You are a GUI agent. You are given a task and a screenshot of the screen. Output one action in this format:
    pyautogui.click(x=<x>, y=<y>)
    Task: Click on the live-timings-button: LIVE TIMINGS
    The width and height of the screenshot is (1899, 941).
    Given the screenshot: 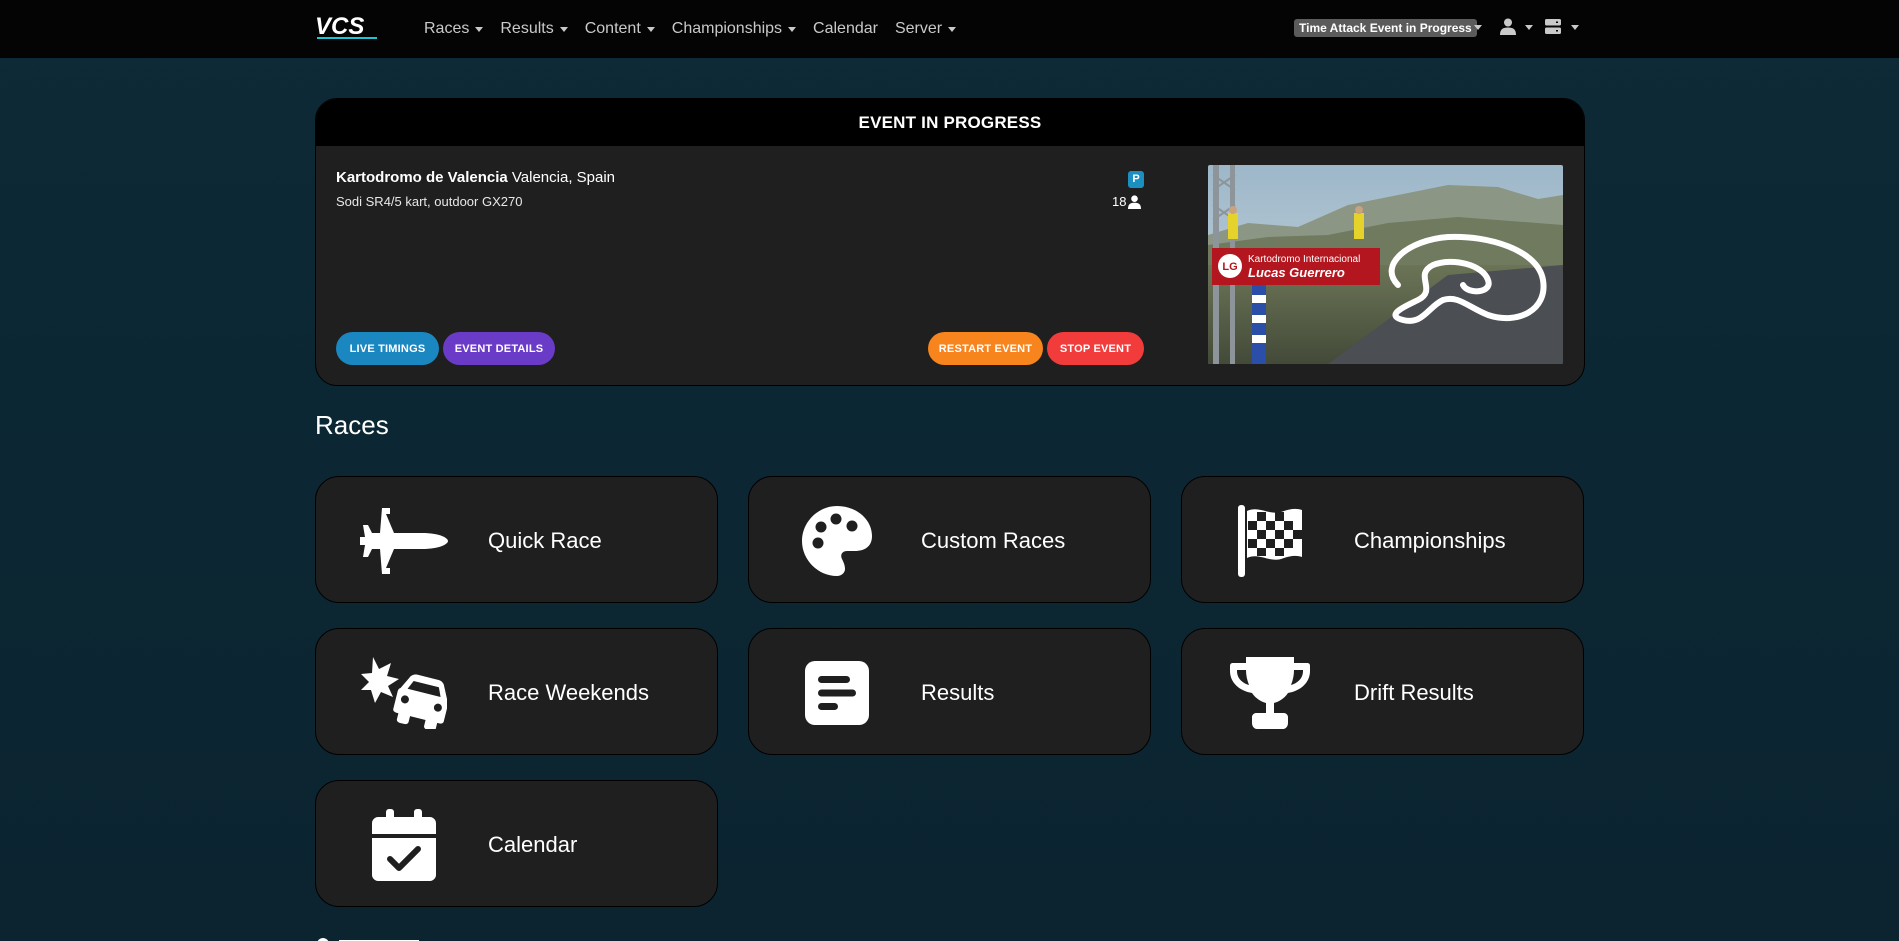 What is the action you would take?
    pyautogui.click(x=387, y=348)
    